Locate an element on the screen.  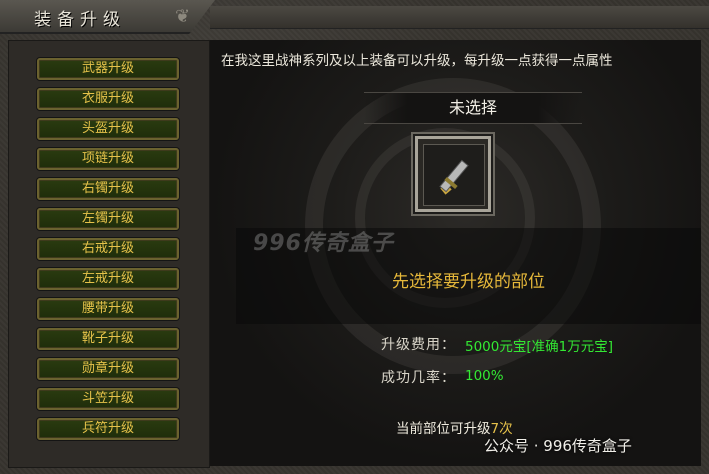
title-tab: 装备升级 ❦ is located at coordinates (107, 17).